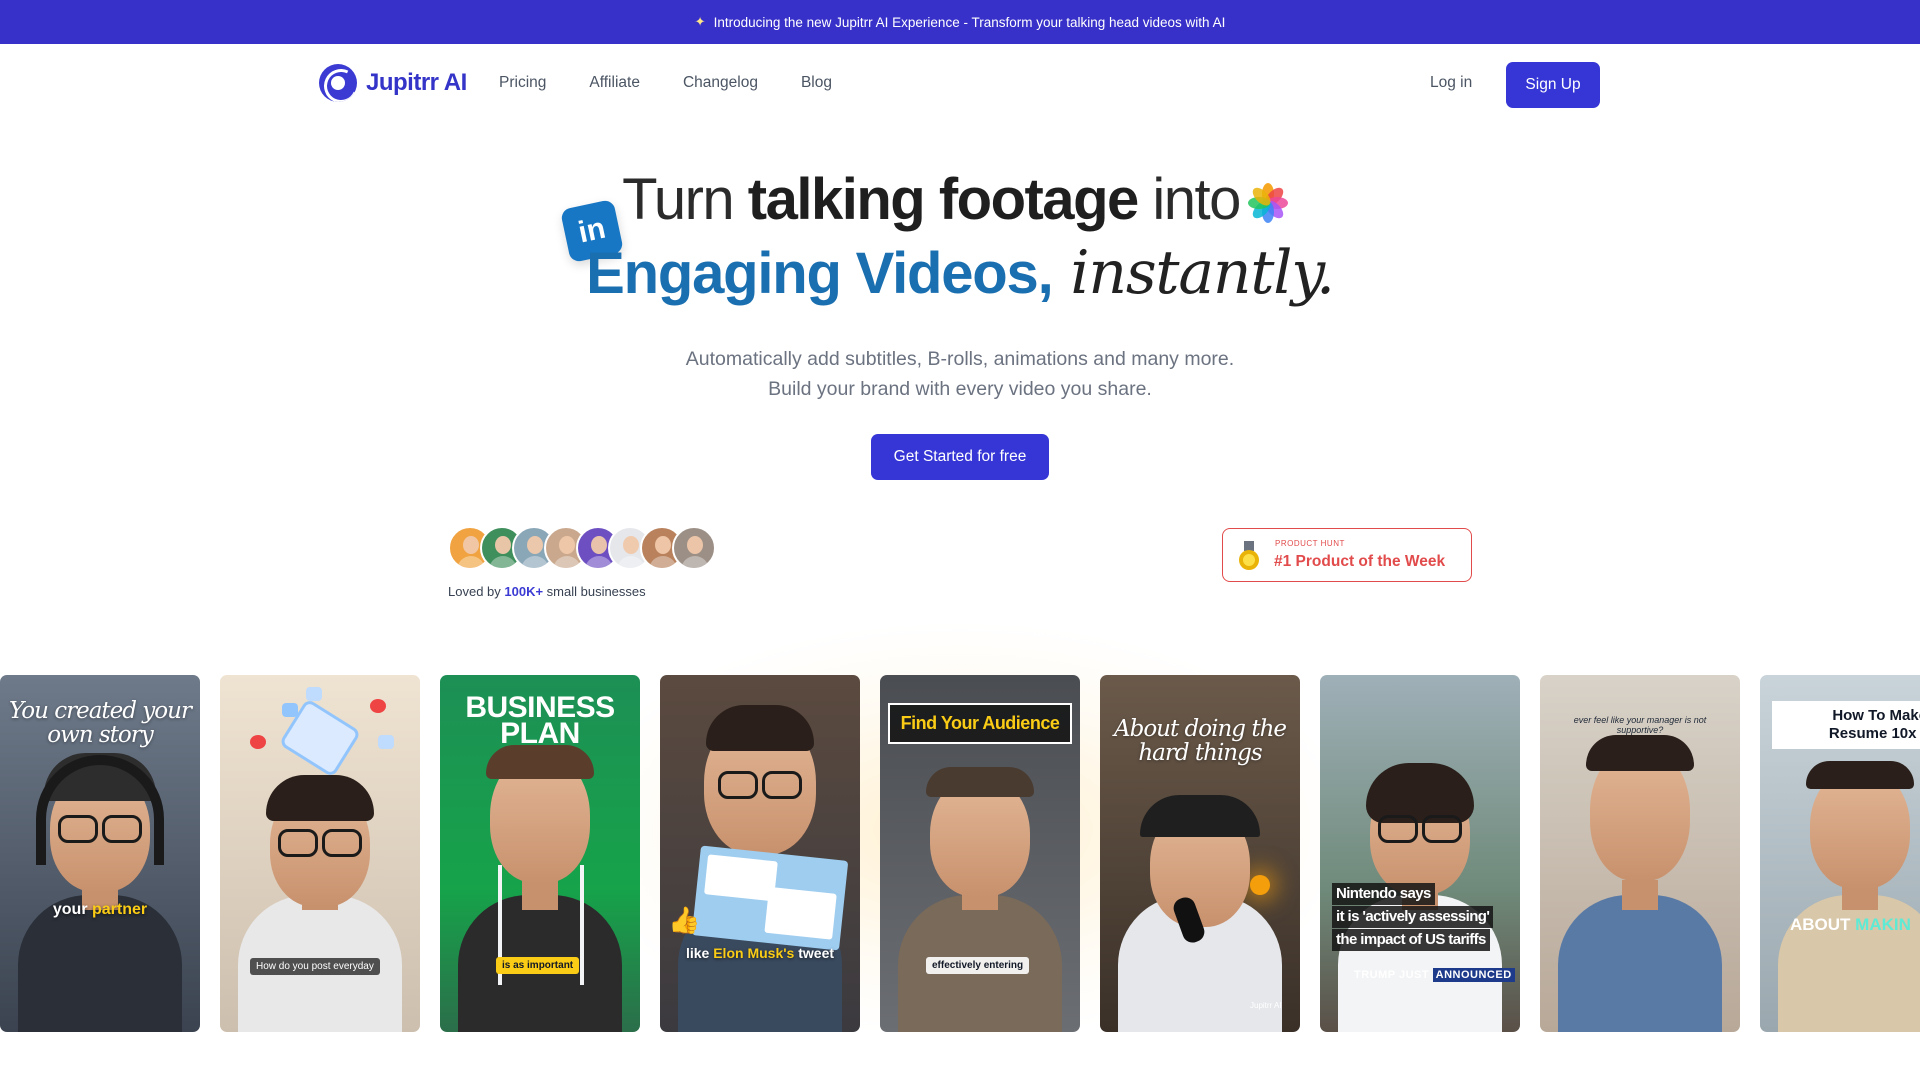 This screenshot has width=1920, height=1080. I want to click on hero-line2-blue: Engaging Videos,, so click(820, 273).